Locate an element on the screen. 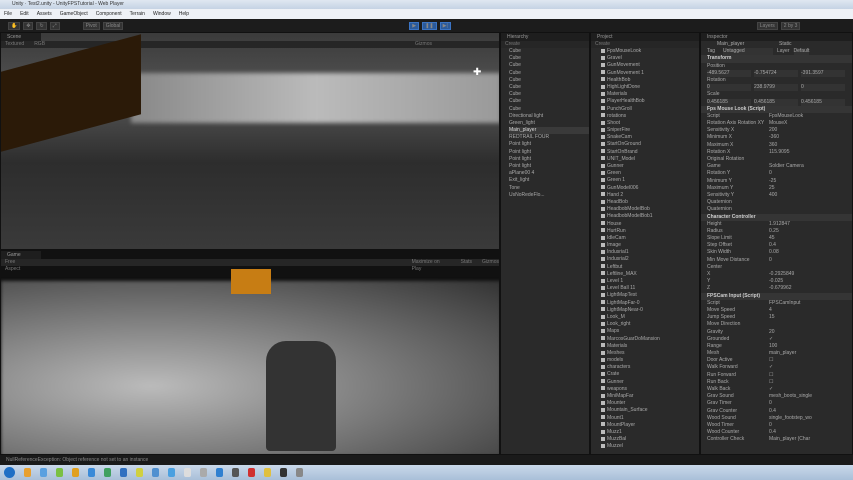 The width and height of the screenshot is (853, 480). project-item: Level Ball 11 is located at coordinates (650, 288).